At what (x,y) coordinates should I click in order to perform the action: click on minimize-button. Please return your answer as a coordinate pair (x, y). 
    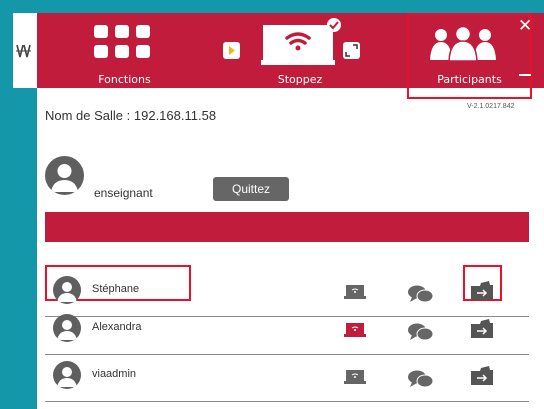
    Looking at the image, I should click on (525, 75).